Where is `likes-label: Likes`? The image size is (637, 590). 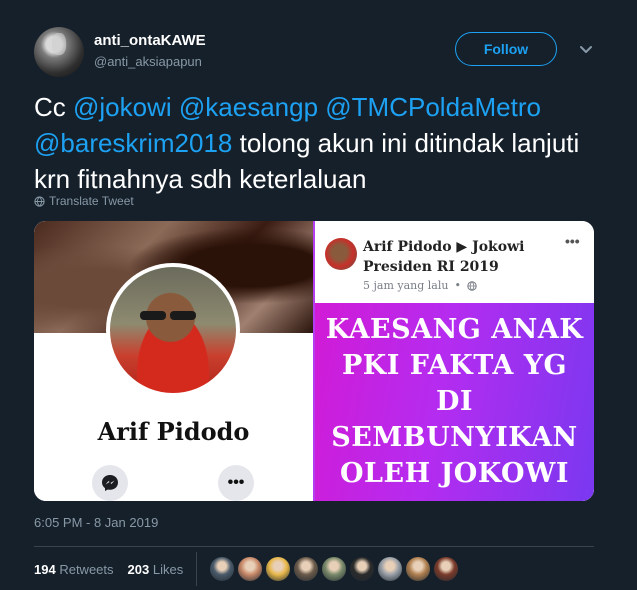
likes-label: Likes is located at coordinates (168, 569).